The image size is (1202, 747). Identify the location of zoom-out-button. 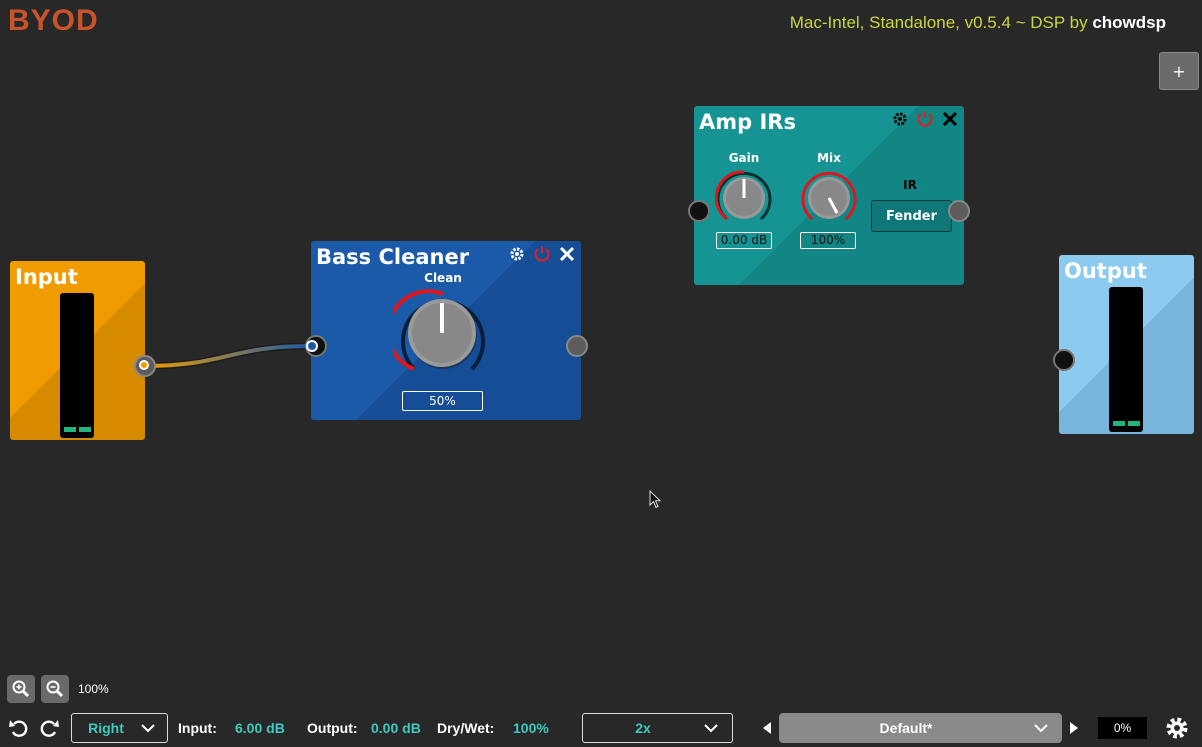
(55, 689).